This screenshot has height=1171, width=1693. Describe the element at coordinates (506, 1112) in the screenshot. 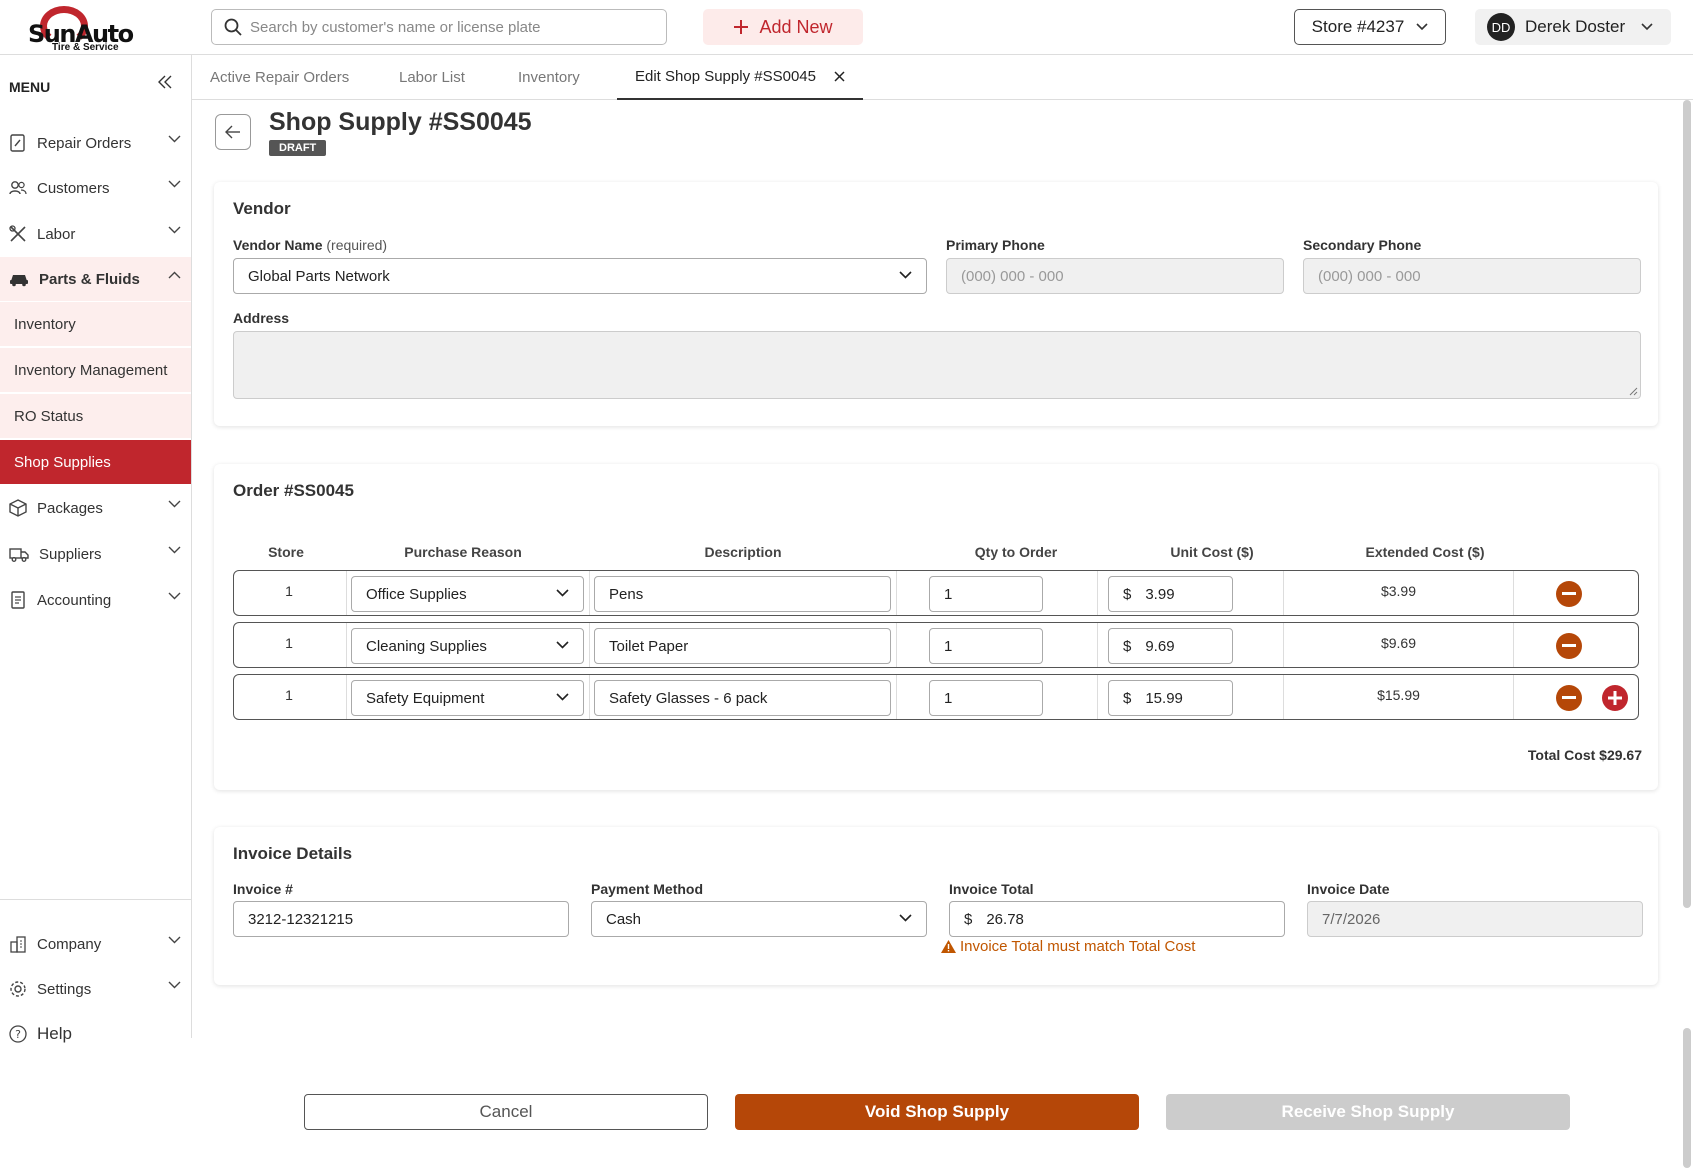

I see `cancel-button: Cancel` at that location.